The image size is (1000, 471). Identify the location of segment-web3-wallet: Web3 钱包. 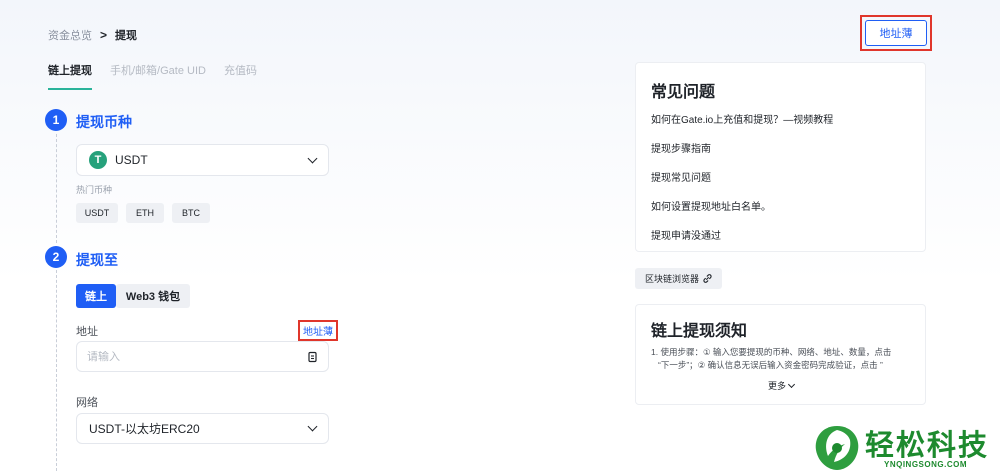
(153, 296).